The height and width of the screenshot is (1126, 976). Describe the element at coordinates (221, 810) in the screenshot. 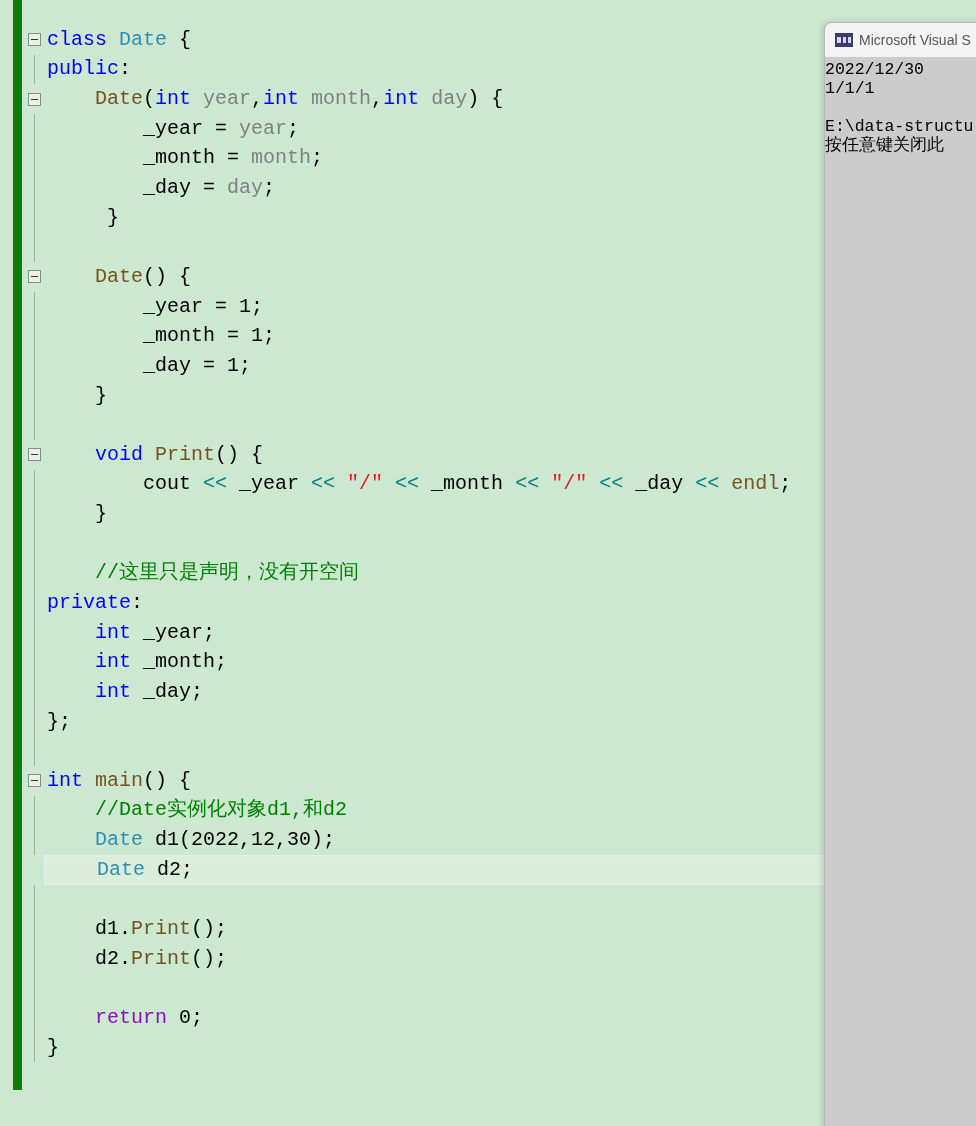

I see `code-comment: //Date实例化对象d1,和d2` at that location.